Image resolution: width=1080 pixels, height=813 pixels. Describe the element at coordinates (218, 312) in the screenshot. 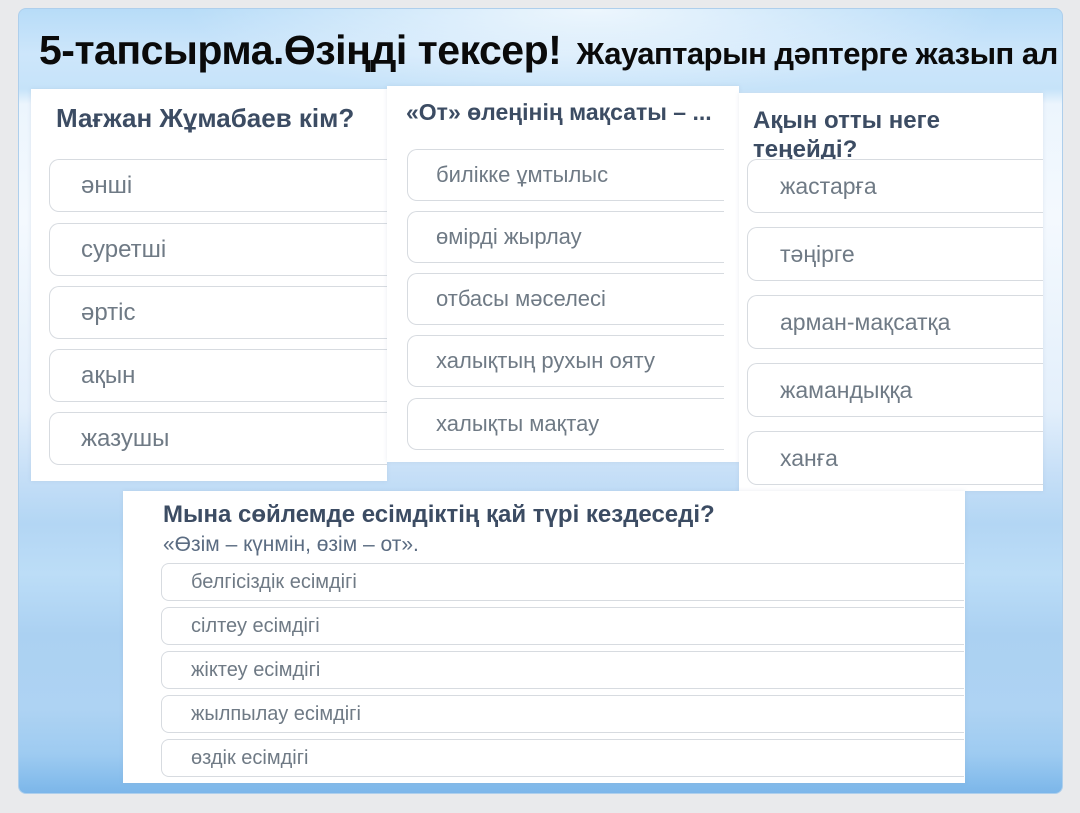

I see `answer-option: әртіс` at that location.